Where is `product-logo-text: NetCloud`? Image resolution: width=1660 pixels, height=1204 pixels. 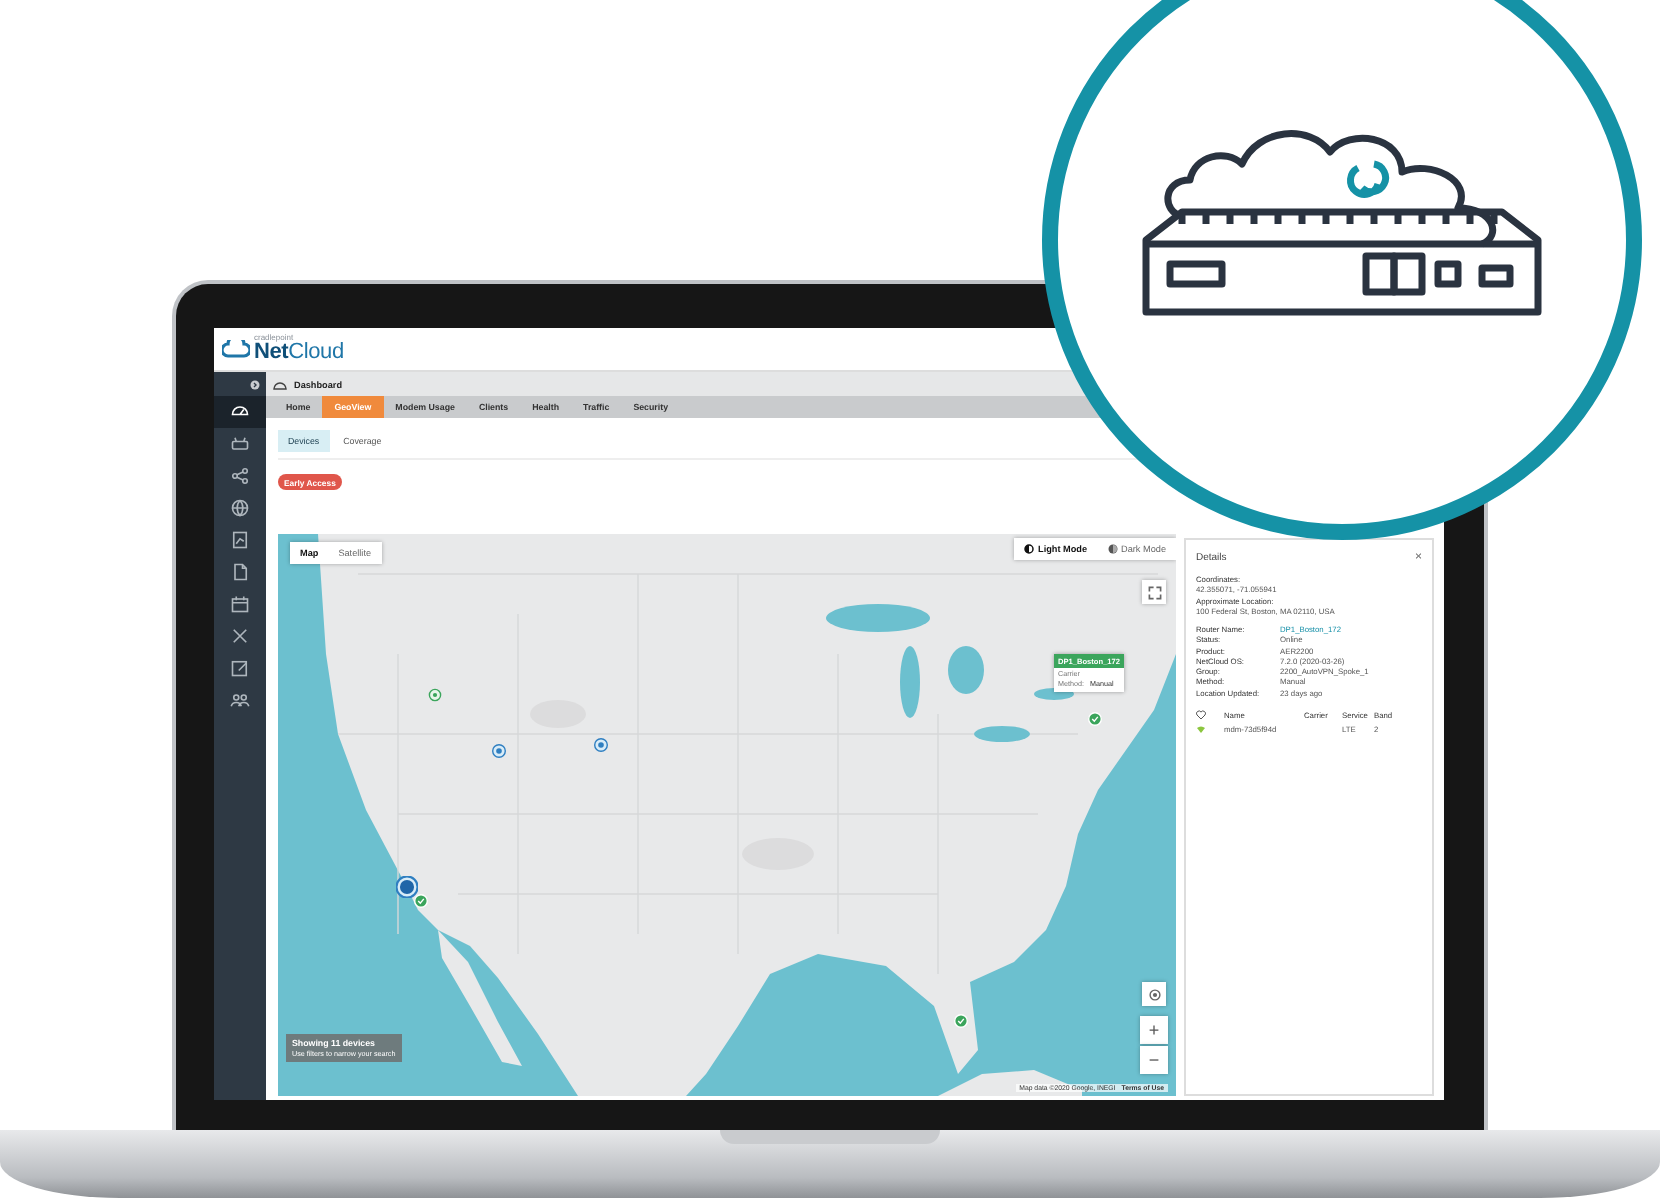
product-logo-text: NetCloud is located at coordinates (299, 353).